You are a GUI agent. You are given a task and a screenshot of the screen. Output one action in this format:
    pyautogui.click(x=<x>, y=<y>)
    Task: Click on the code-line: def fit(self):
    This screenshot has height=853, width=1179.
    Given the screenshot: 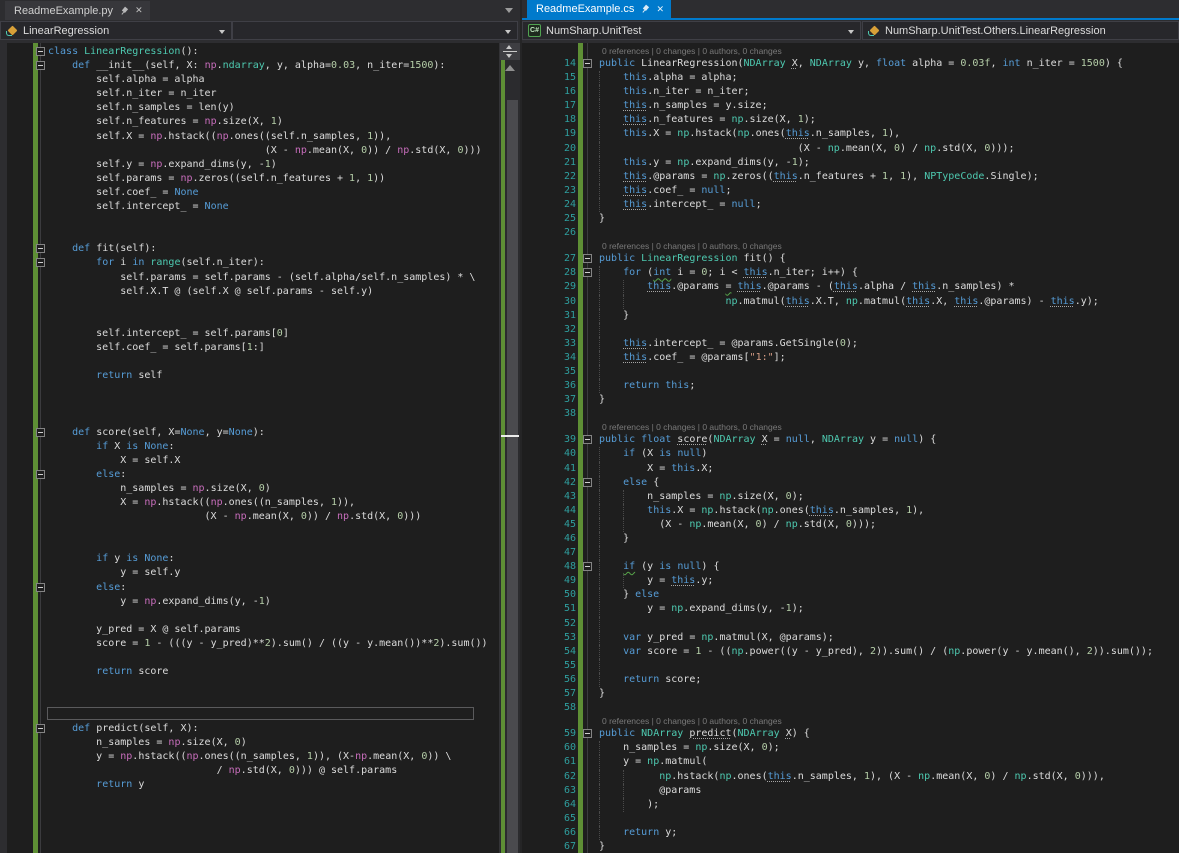 What is the action you would take?
    pyautogui.click(x=250, y=249)
    